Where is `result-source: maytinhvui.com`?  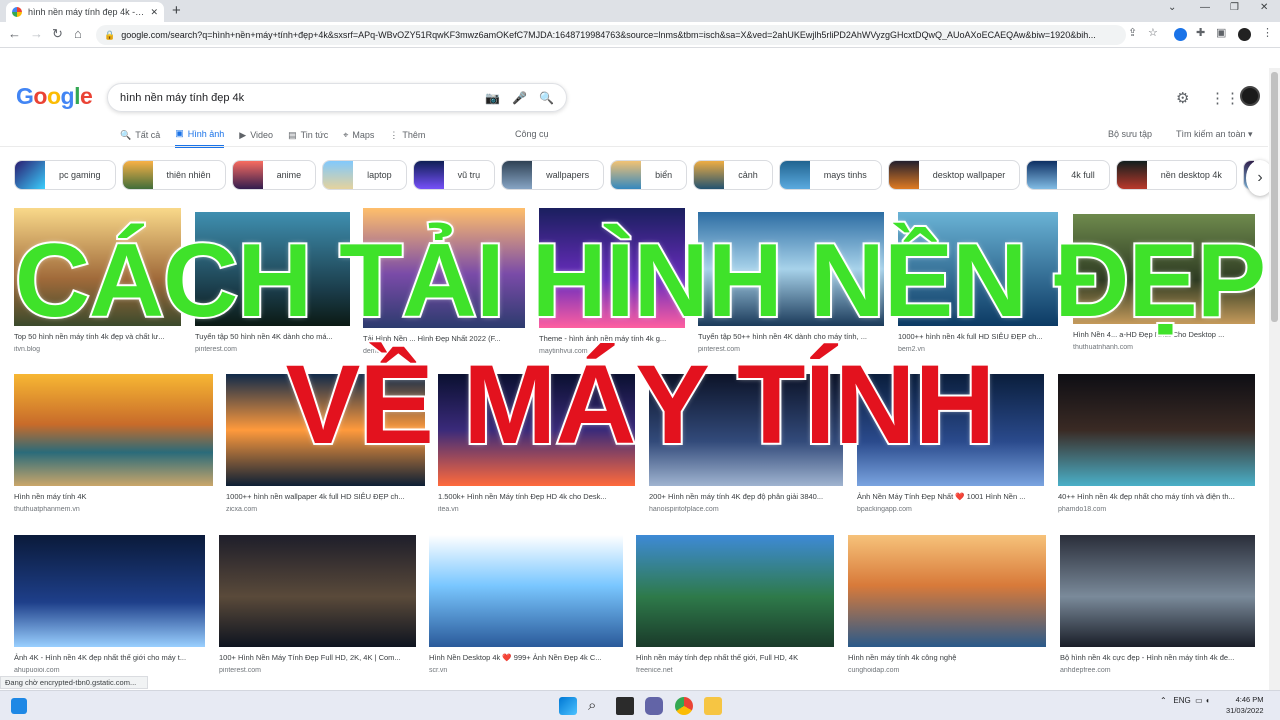 result-source: maytinhvui.com is located at coordinates (563, 351).